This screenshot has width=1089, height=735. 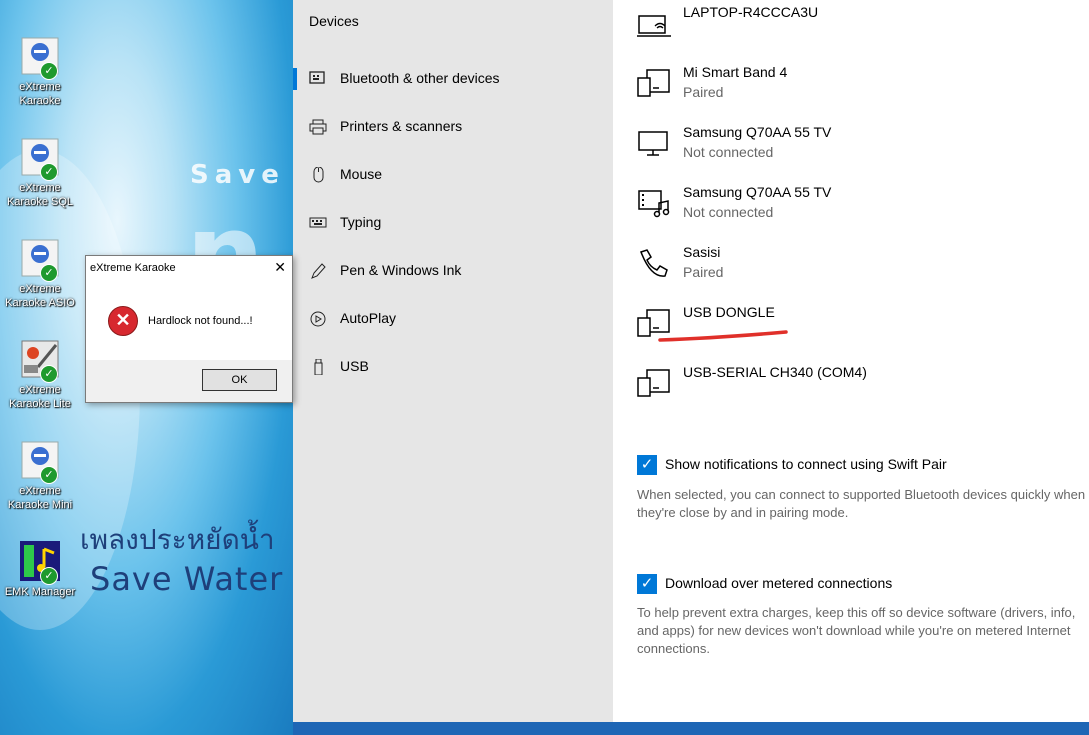 What do you see at coordinates (401, 270) in the screenshot?
I see `nav-item-label: Pen & Windows Ink` at bounding box center [401, 270].